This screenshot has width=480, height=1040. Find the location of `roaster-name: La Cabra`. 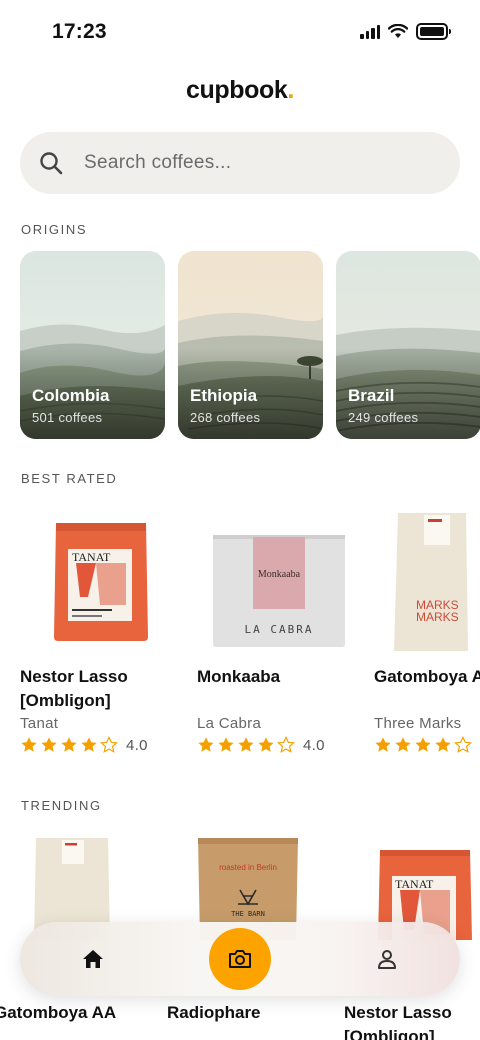

roaster-name: La Cabra is located at coordinates (229, 723).